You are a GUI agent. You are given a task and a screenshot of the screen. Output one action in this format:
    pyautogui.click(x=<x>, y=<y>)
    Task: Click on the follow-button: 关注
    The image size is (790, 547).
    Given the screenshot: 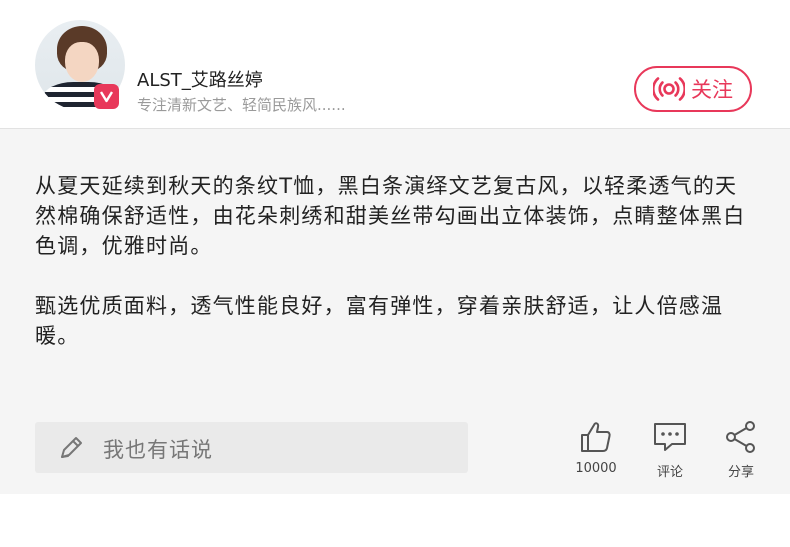 What is the action you would take?
    pyautogui.click(x=693, y=89)
    